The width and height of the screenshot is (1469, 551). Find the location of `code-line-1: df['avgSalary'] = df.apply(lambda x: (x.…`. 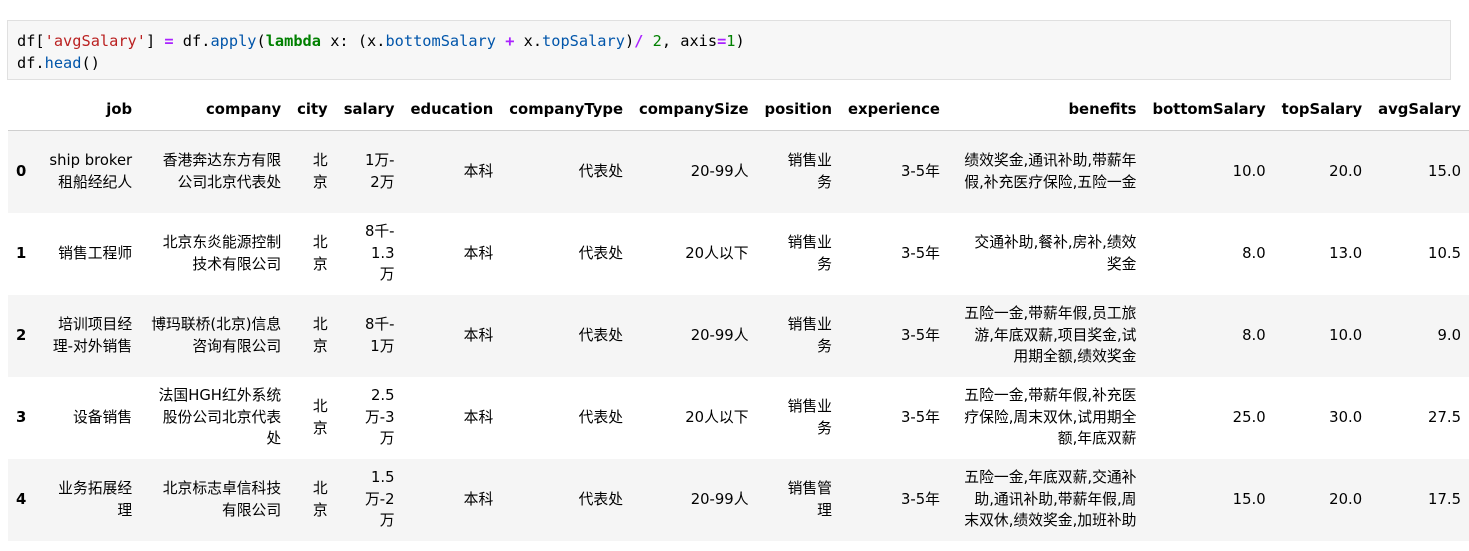

code-line-1: df['avgSalary'] = df.apply(lambda x: (x.… is located at coordinates (381, 41).